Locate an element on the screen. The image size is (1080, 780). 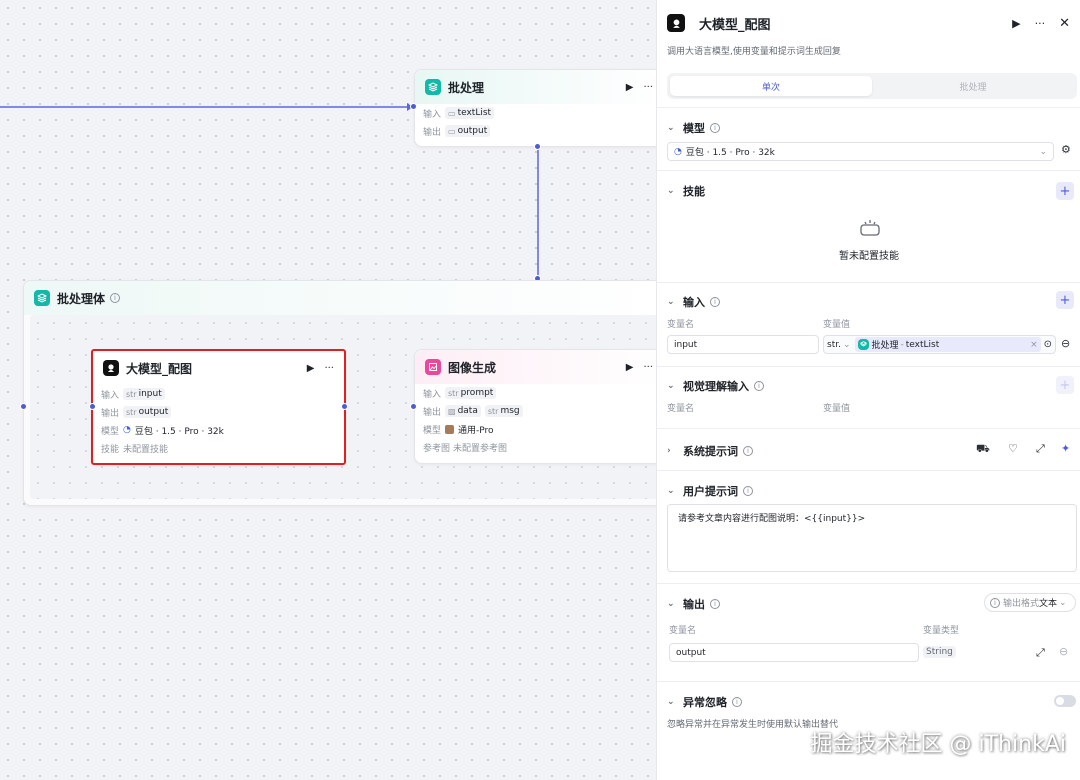
output-col-name: 变量名 is located at coordinates (683, 631).